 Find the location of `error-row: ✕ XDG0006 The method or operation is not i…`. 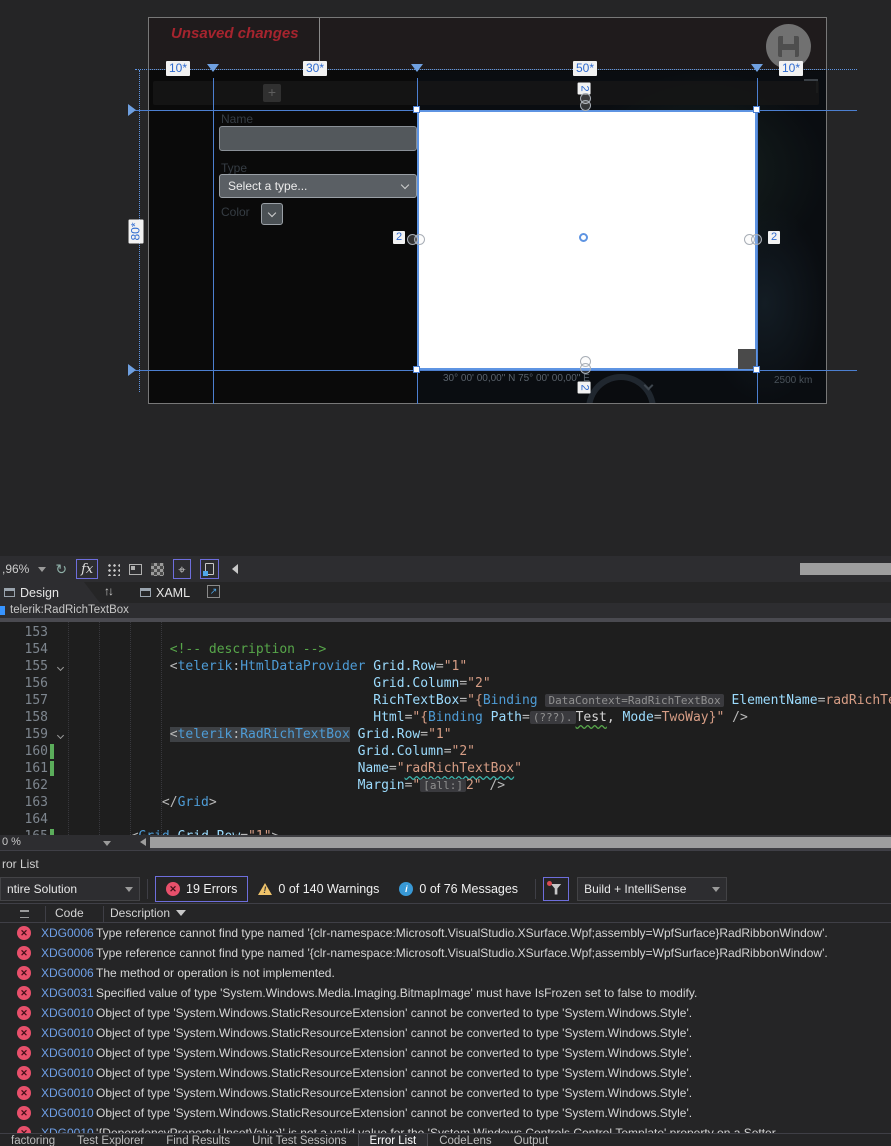

error-row: ✕ XDG0006 The method or operation is not i… is located at coordinates (445, 973).